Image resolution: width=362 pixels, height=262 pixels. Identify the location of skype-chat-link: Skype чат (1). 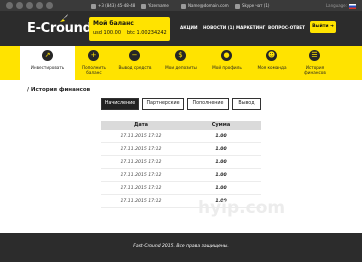
(252, 5).